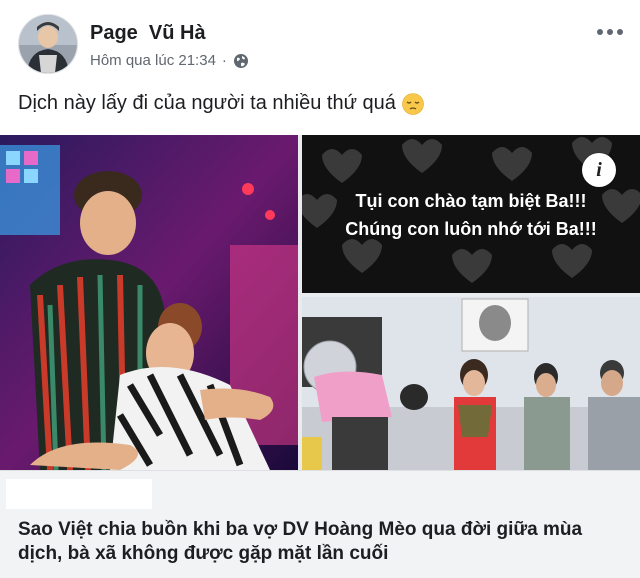  I want to click on more-dots-icon, so click(610, 32).